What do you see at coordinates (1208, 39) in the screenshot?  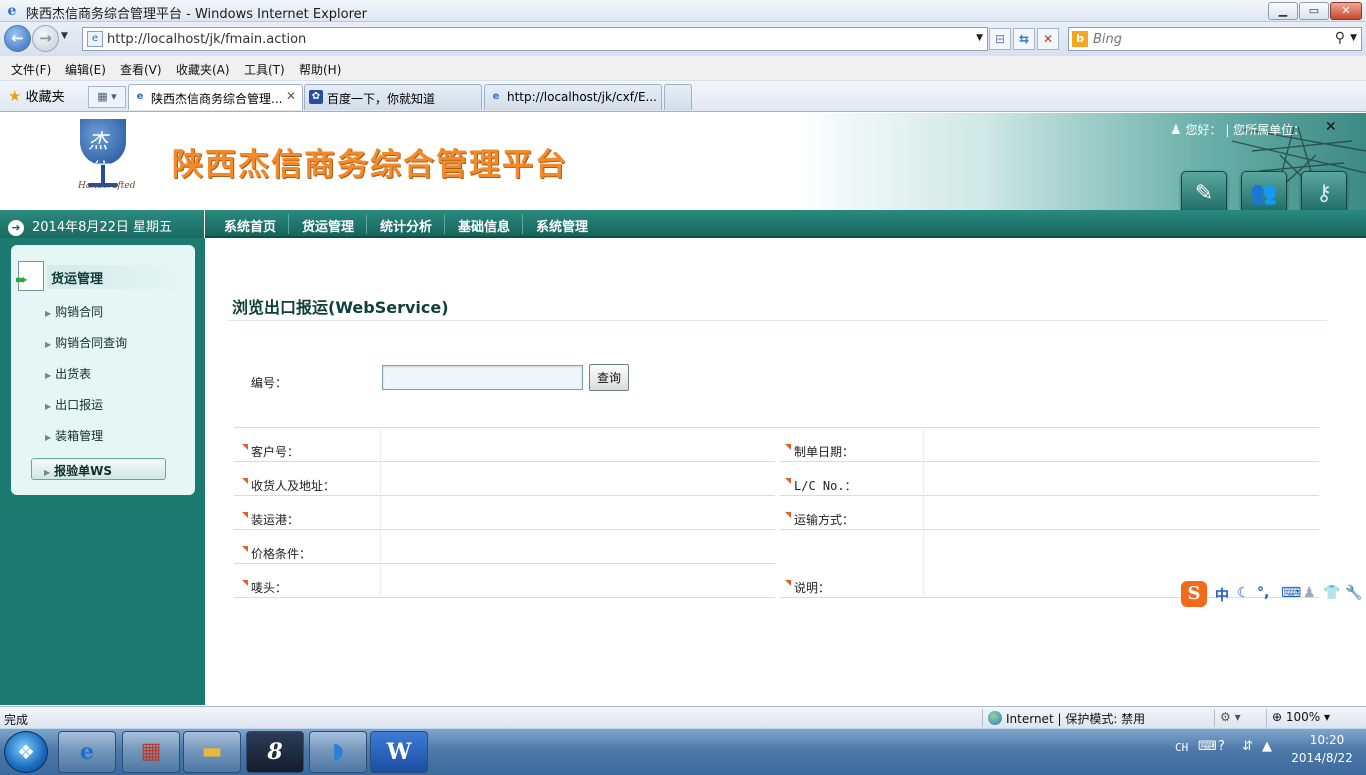 I see `search-input` at bounding box center [1208, 39].